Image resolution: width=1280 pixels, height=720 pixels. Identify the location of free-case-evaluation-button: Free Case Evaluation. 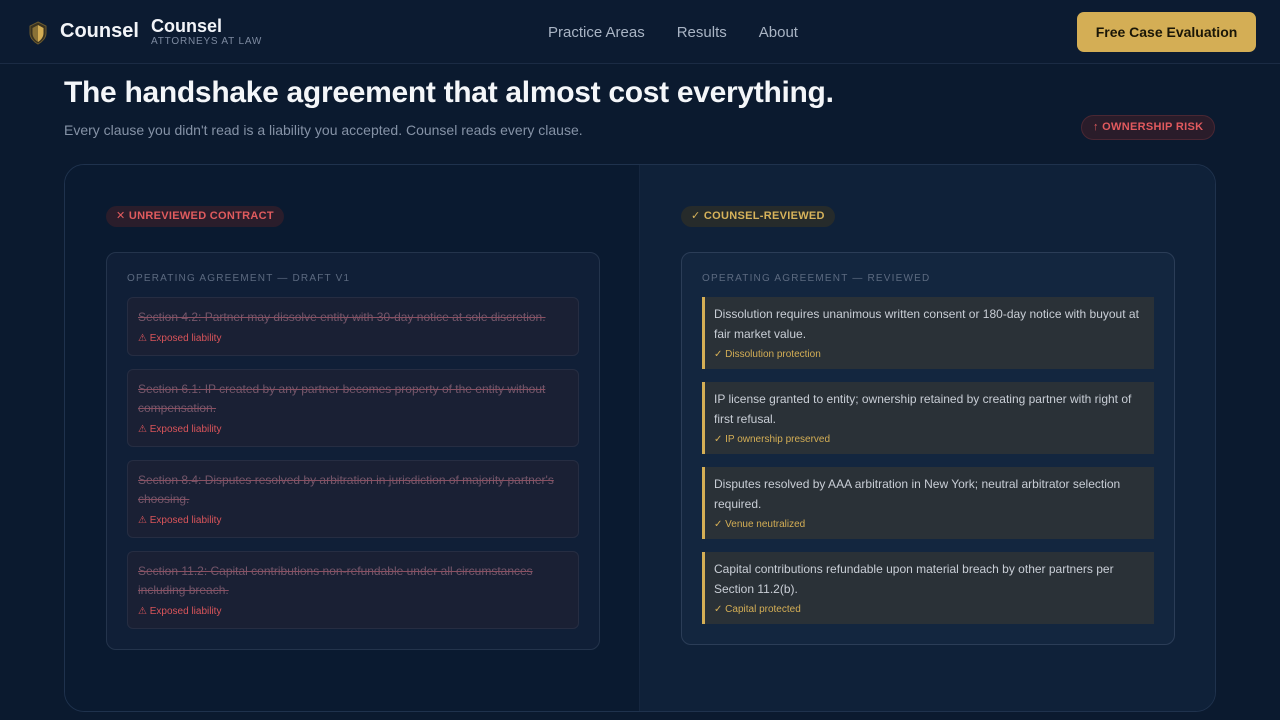
(1166, 32).